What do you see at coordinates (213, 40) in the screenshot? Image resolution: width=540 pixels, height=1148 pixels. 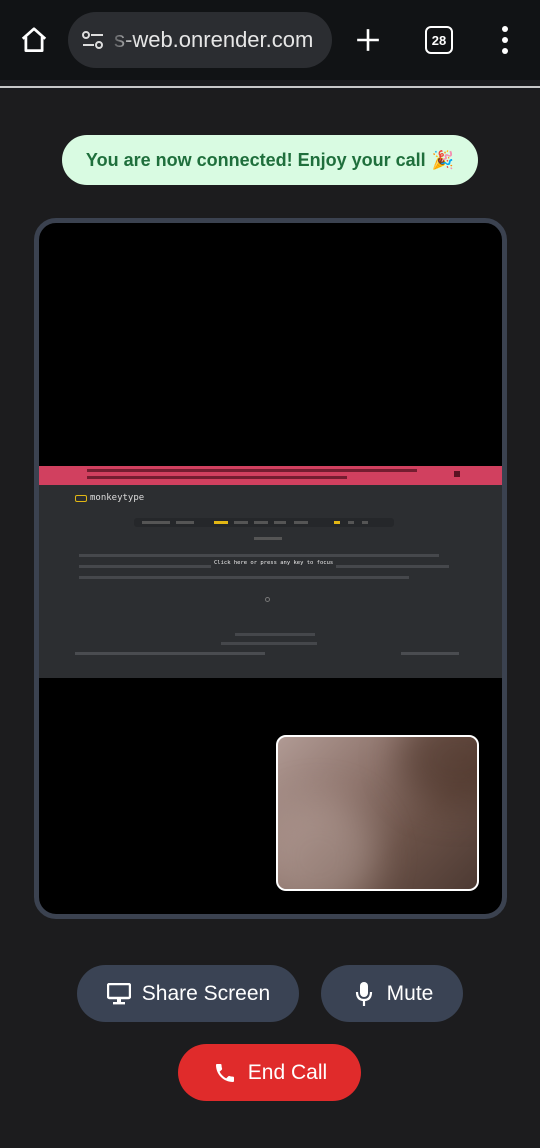 I see `url-text: s-web.onrender.com` at bounding box center [213, 40].